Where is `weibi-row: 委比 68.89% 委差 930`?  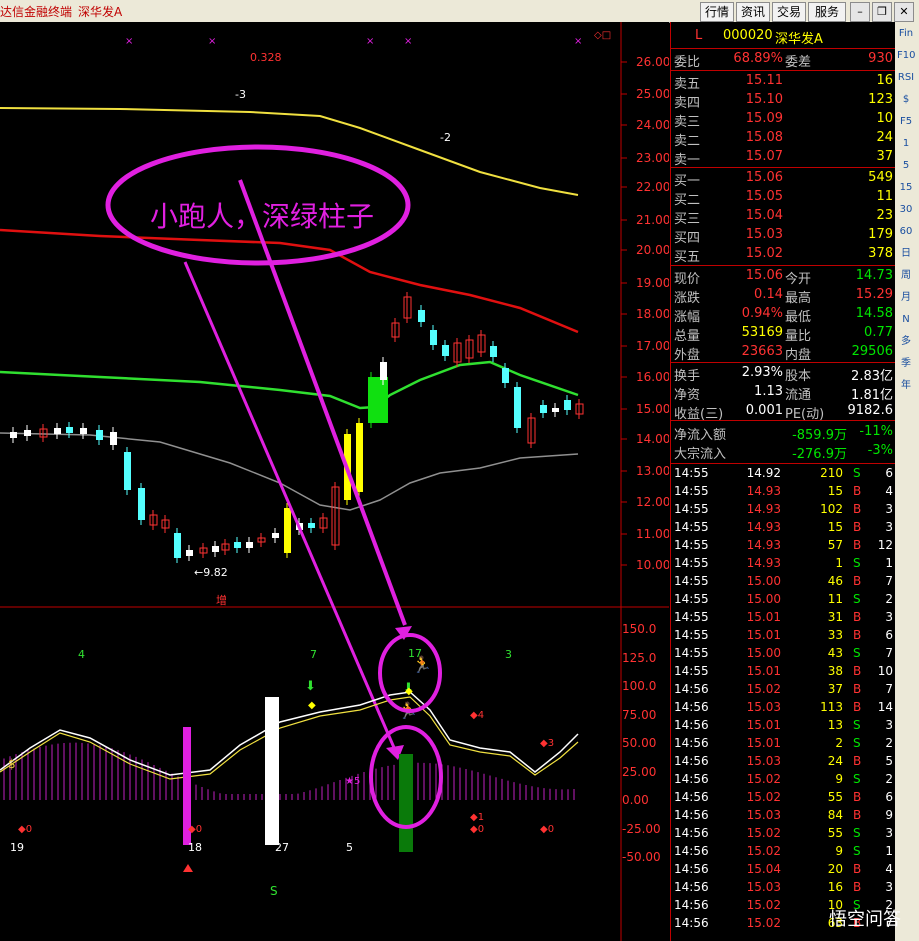 weibi-row: 委比 68.89% 委差 930 is located at coordinates (783, 60).